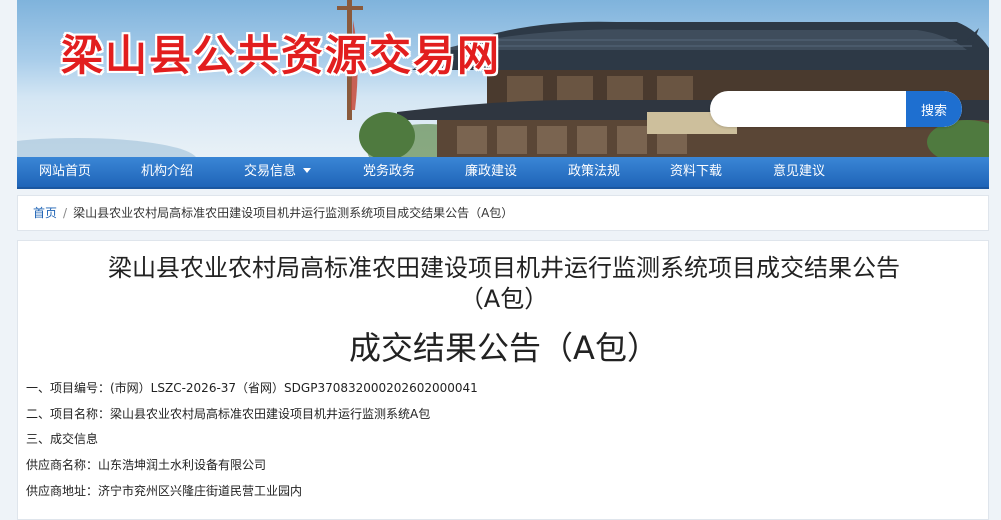 This screenshot has width=1001, height=520. I want to click on nav-item-trading-info-label: 交易信息, so click(270, 171).